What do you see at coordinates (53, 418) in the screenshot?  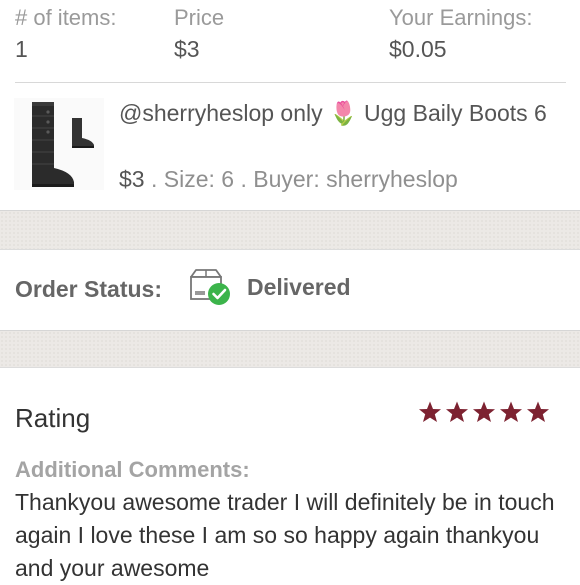 I see `rating-title: Rating` at bounding box center [53, 418].